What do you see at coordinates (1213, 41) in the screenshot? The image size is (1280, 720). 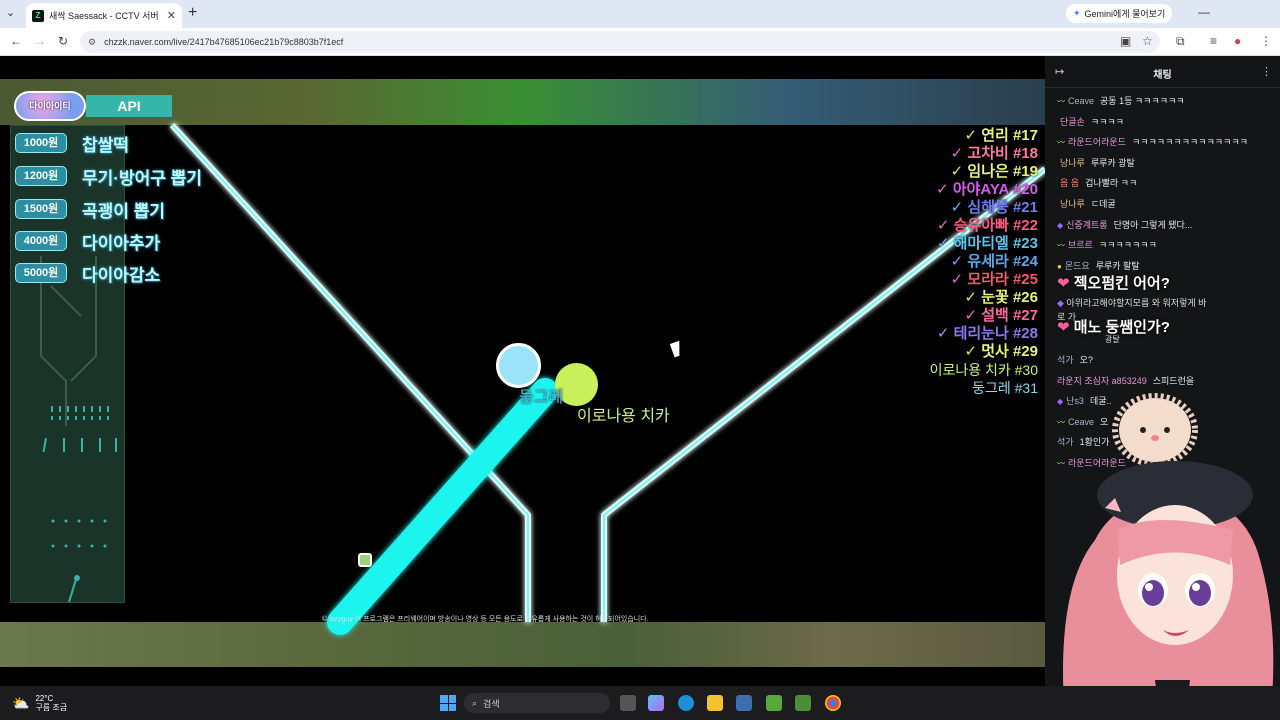 I see `reading-list-icon: ≡` at bounding box center [1213, 41].